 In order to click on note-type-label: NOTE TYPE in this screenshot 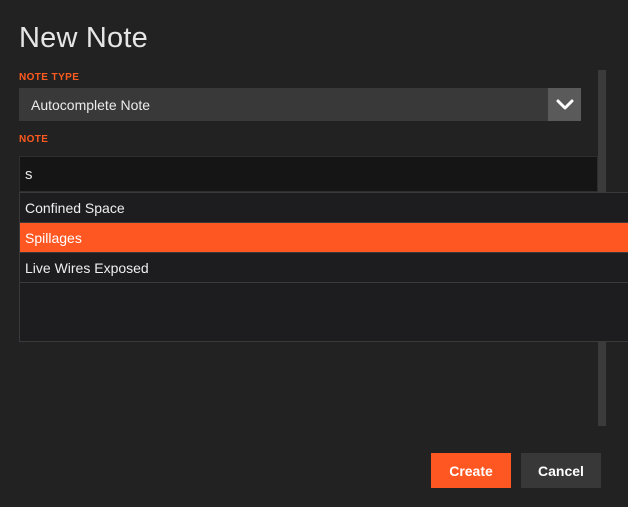, I will do `click(49, 77)`.